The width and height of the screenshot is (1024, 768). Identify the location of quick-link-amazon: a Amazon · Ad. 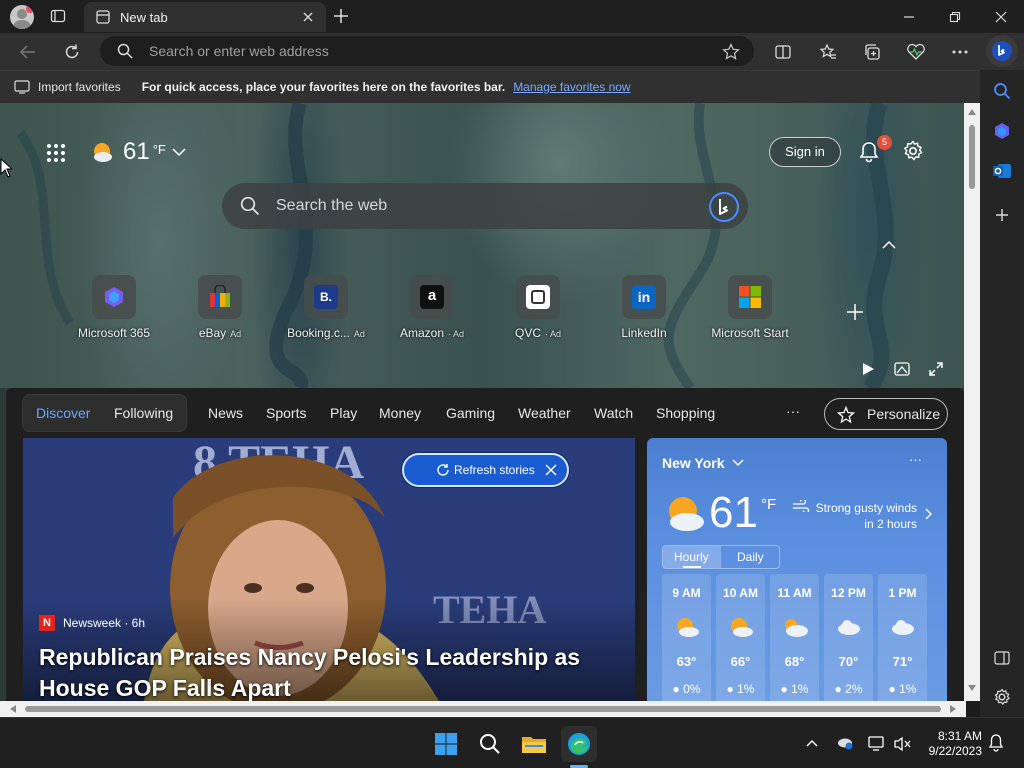
(432, 307).